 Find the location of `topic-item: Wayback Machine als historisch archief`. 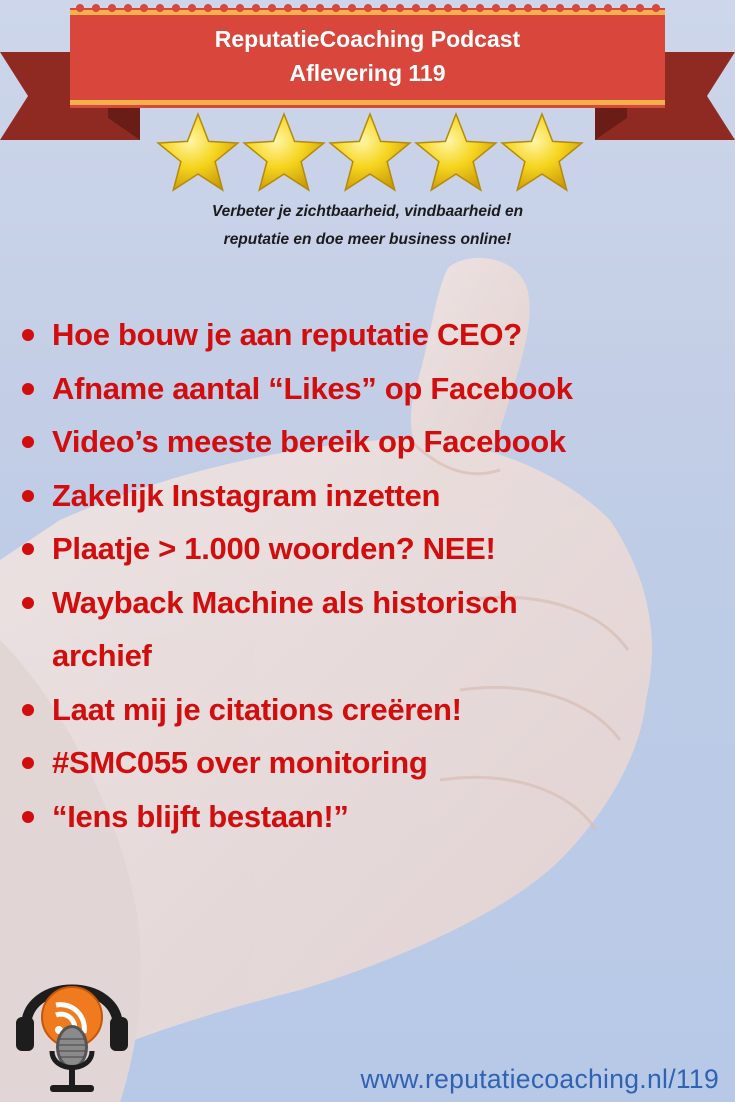

topic-item: Wayback Machine als historisch archief is located at coordinates (368, 629).